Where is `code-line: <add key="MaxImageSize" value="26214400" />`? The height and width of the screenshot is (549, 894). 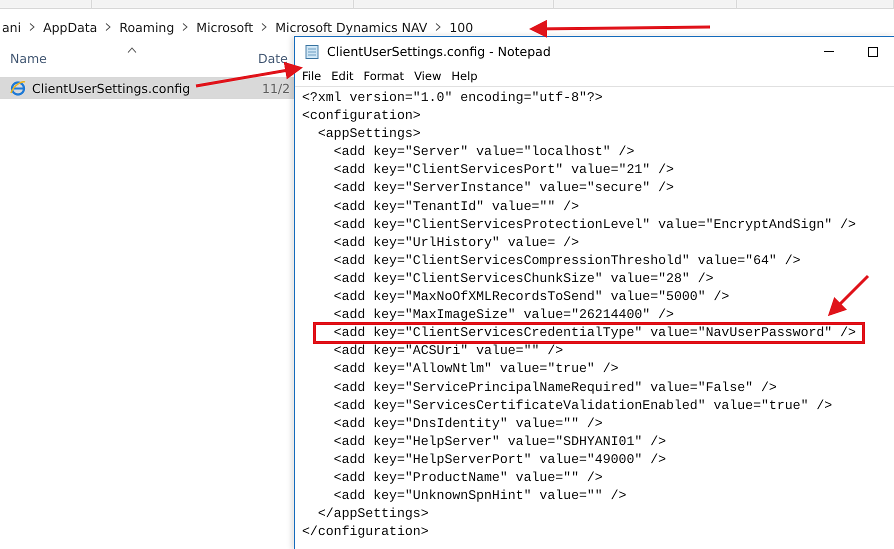
code-line: <add key="MaxImageSize" value="26214400" /> is located at coordinates (503, 315).